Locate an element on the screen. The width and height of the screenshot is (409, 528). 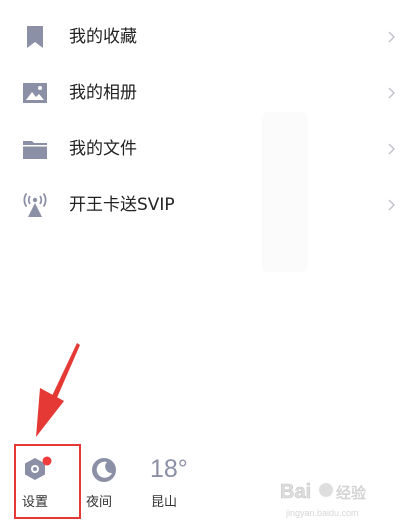
annotation-highlight-box is located at coordinates (47, 481).